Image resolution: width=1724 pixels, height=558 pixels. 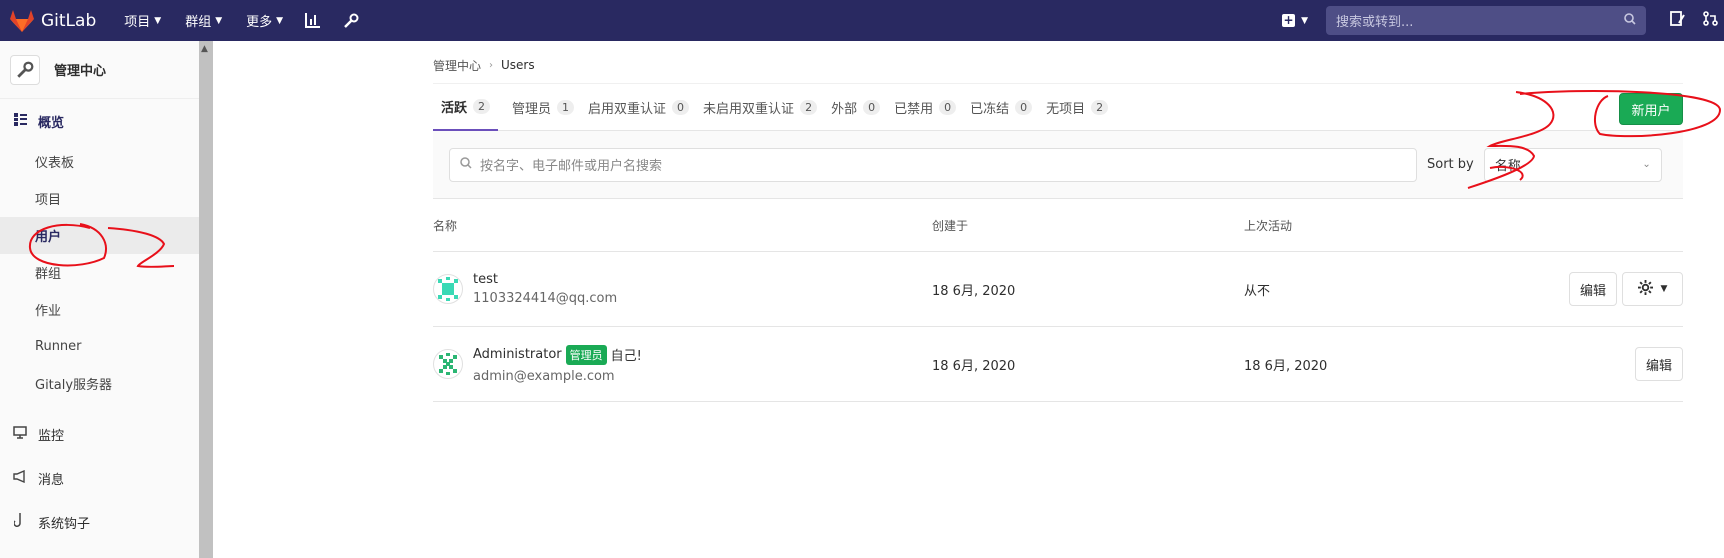 I want to click on sidebar-item-overview: 概览, so click(x=99, y=121).